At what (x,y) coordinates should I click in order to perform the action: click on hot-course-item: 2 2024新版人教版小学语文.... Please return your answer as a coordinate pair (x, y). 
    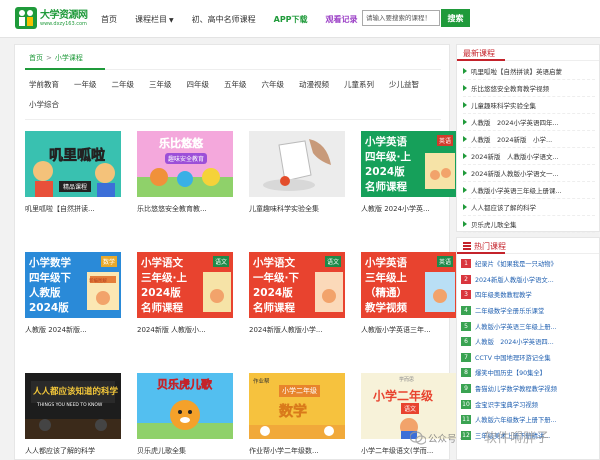
    Looking at the image, I should click on (528, 280).